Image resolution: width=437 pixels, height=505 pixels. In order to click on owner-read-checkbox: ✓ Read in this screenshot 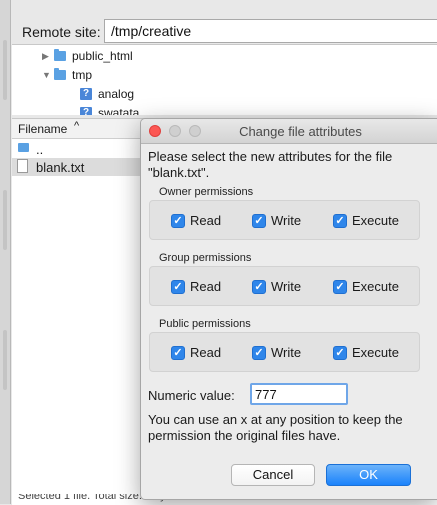, I will do `click(196, 220)`.